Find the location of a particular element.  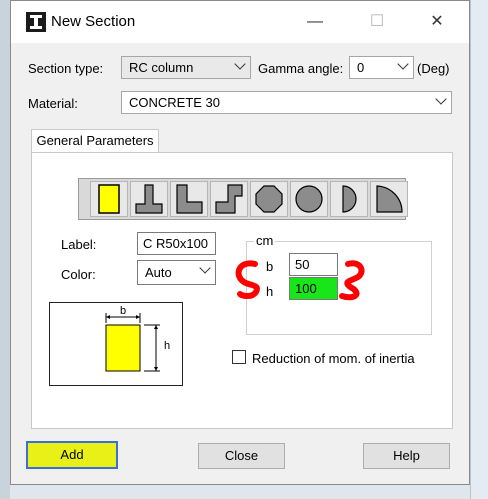

shape-circle-button is located at coordinates (309, 199).